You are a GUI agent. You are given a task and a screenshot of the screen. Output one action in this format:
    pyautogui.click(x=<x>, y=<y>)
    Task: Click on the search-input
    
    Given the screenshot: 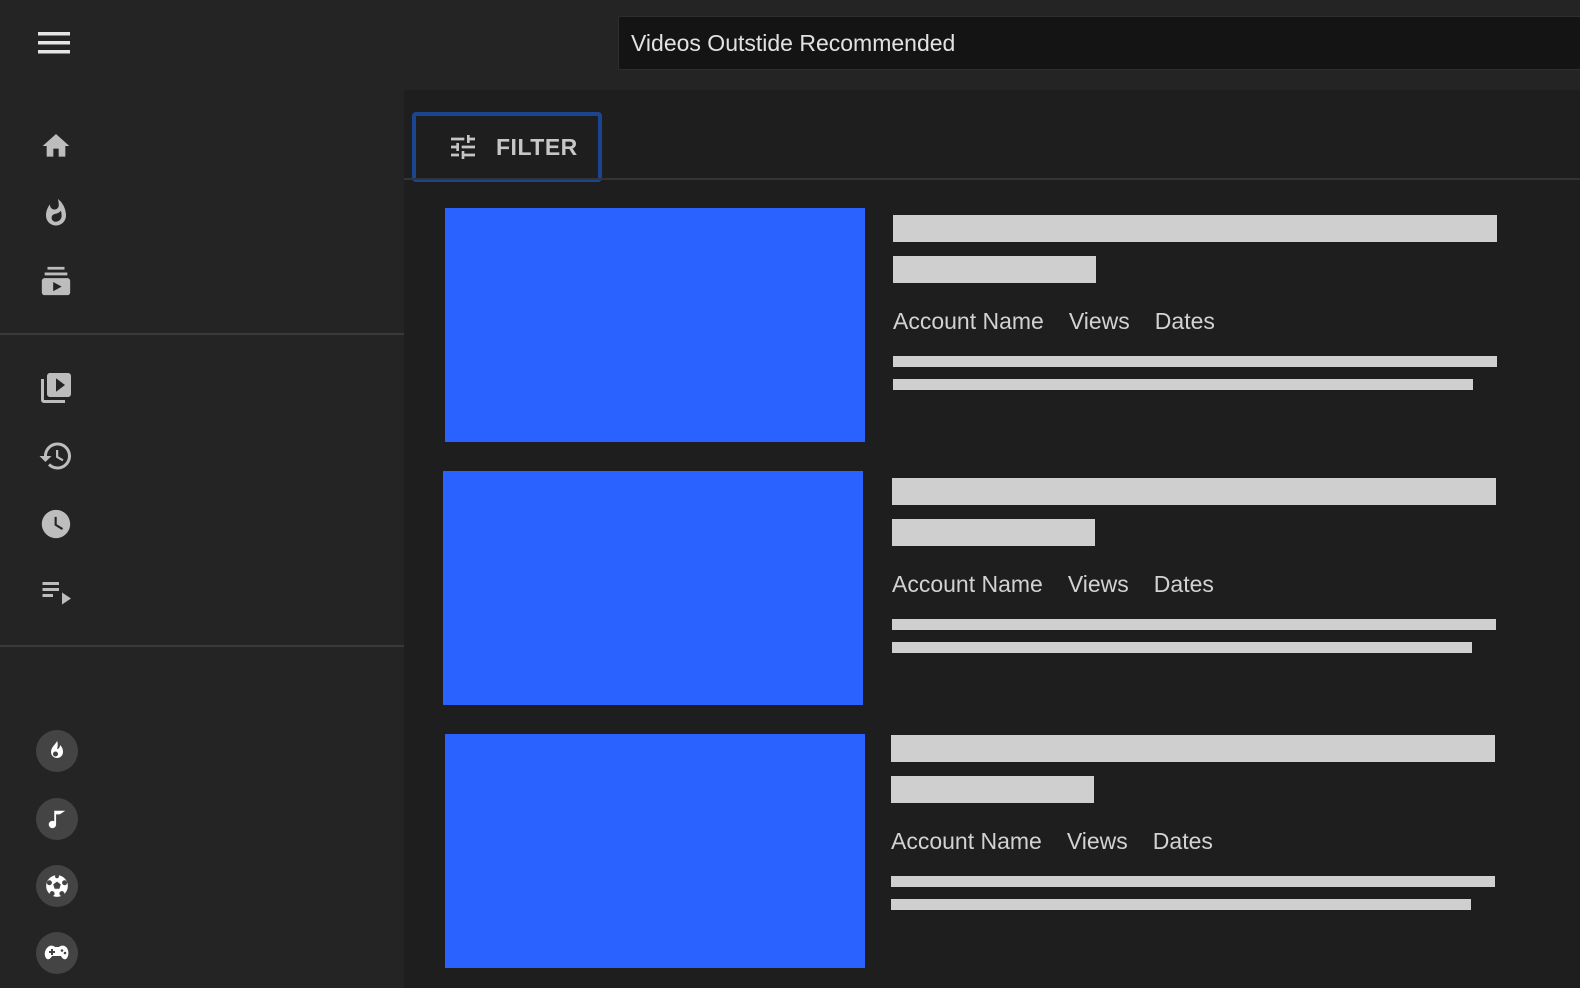 What is the action you would take?
    pyautogui.click(x=1099, y=43)
    